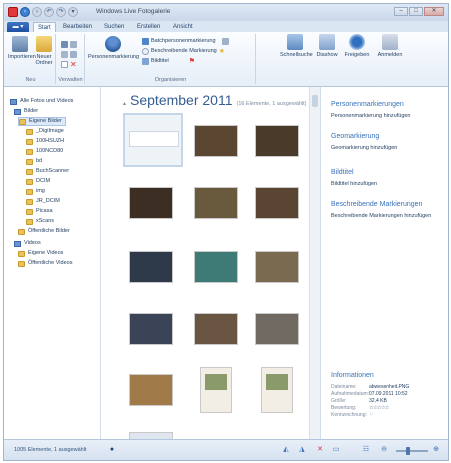 This screenshot has width=451, height=463. What do you see at coordinates (44, 60) in the screenshot?
I see `new-folder-label: Neuer Ordner` at bounding box center [44, 60].